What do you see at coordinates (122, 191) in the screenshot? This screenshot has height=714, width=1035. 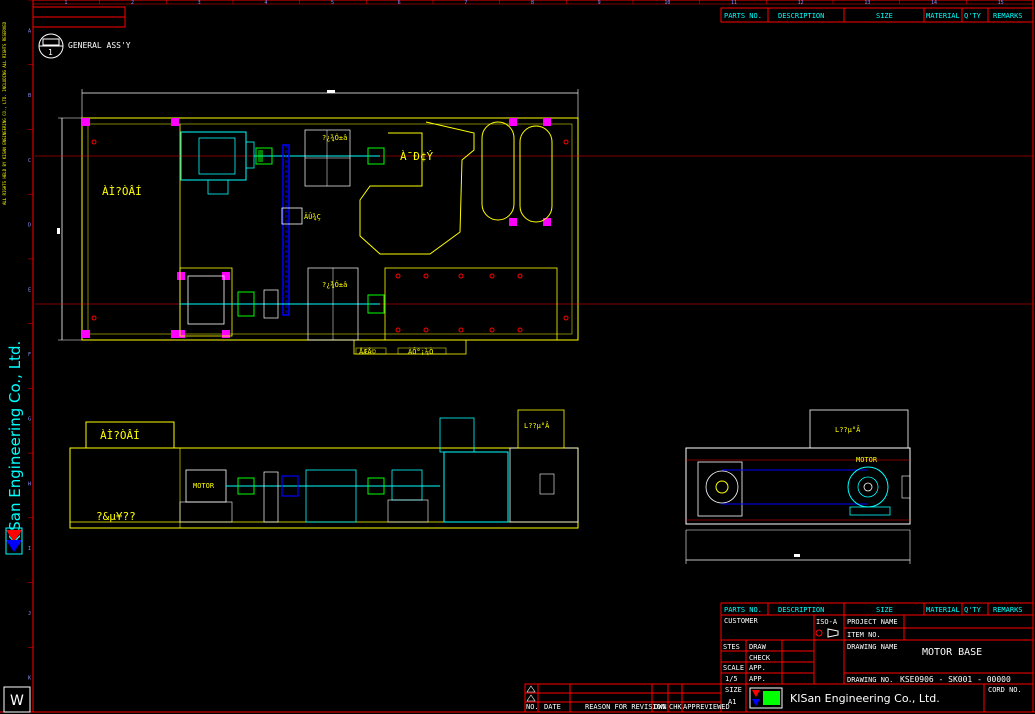 I see `plan-label-left: ÀÌ?ÒÂÍ` at bounding box center [122, 191].